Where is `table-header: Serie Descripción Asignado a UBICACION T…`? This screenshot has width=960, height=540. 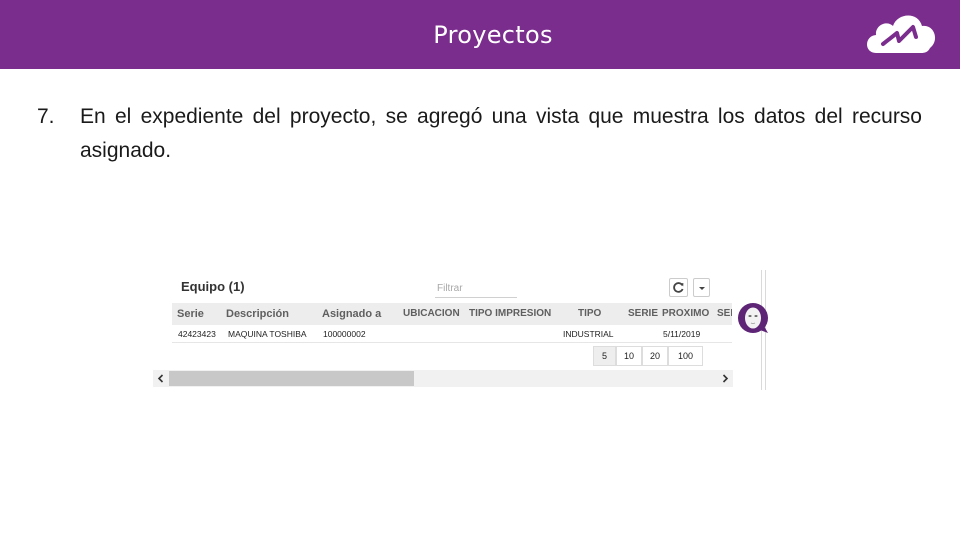 table-header: Serie Descripción Asignado a UBICACION T… is located at coordinates (452, 314).